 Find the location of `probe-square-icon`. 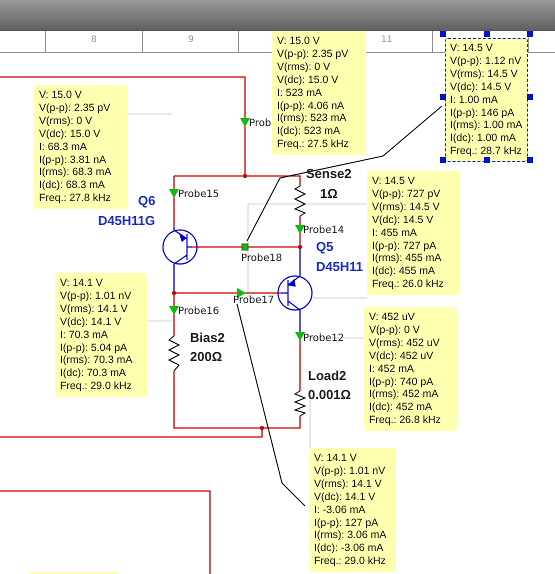

probe-square-icon is located at coordinates (245, 247).